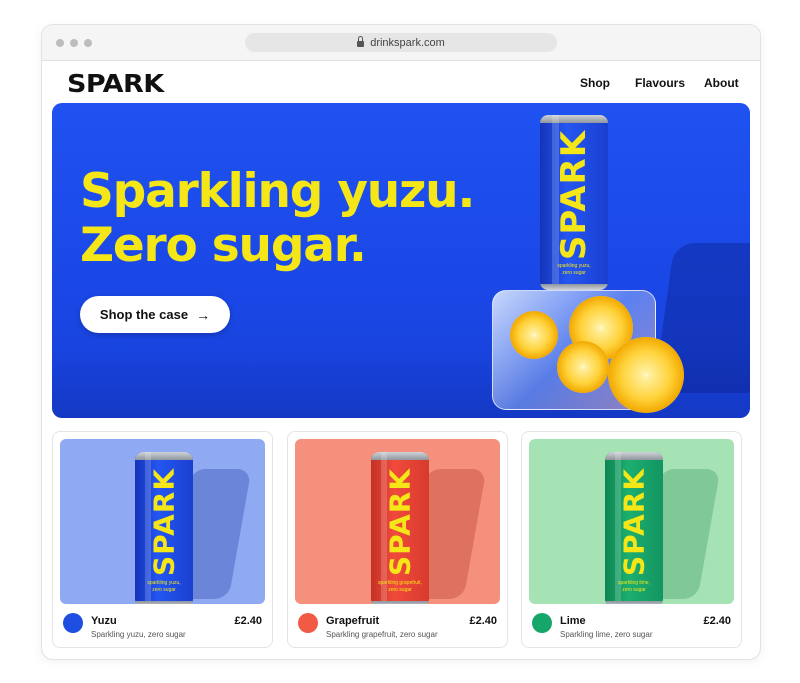 This screenshot has width=800, height=683. Describe the element at coordinates (400, 583) in the screenshot. I see `can-sub-line1: sparkling grapefruit,` at that location.